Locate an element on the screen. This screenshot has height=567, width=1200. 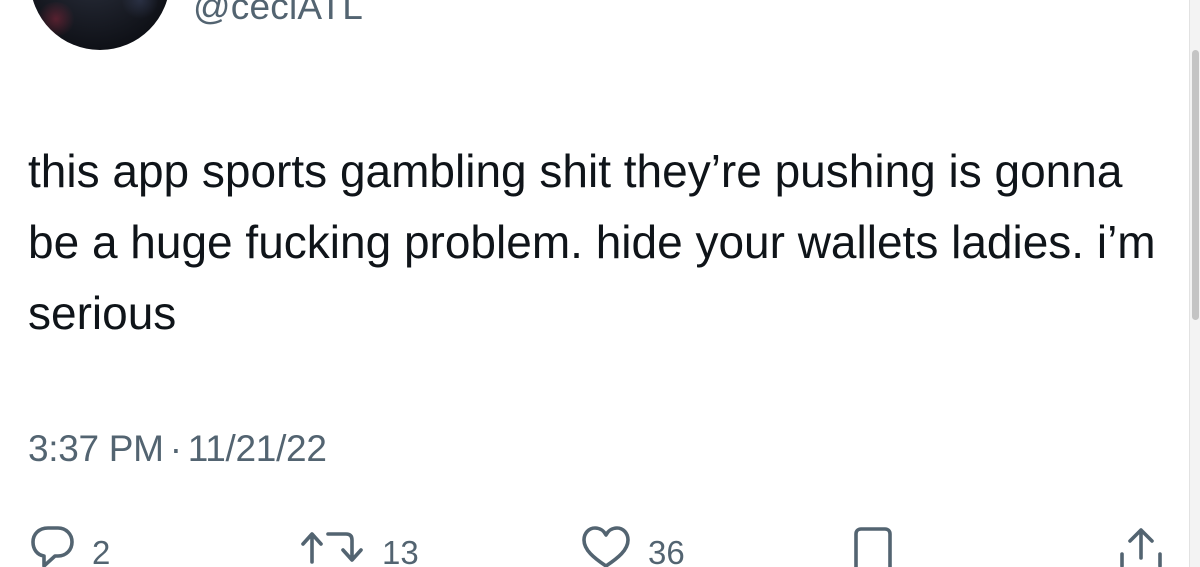
avatar-shade is located at coordinates (140, 10).